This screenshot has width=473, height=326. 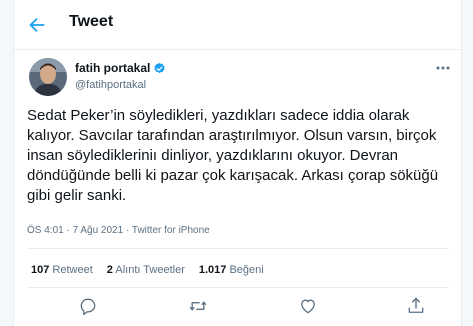 What do you see at coordinates (40, 270) in the screenshot?
I see `retweet-count: 107` at bounding box center [40, 270].